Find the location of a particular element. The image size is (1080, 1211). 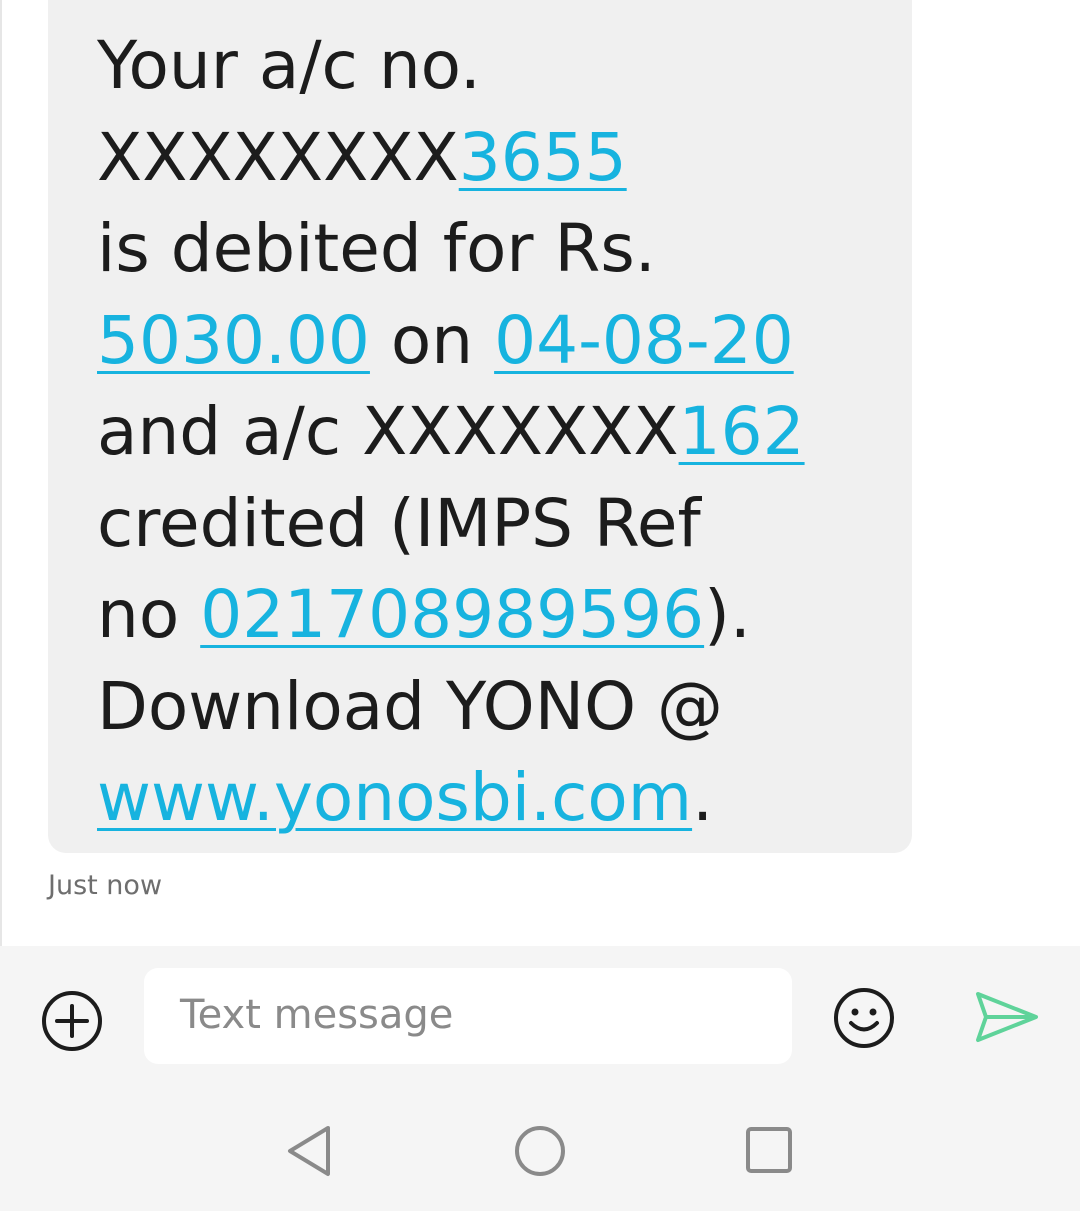

nav-home-button is located at coordinates (540, 1151).